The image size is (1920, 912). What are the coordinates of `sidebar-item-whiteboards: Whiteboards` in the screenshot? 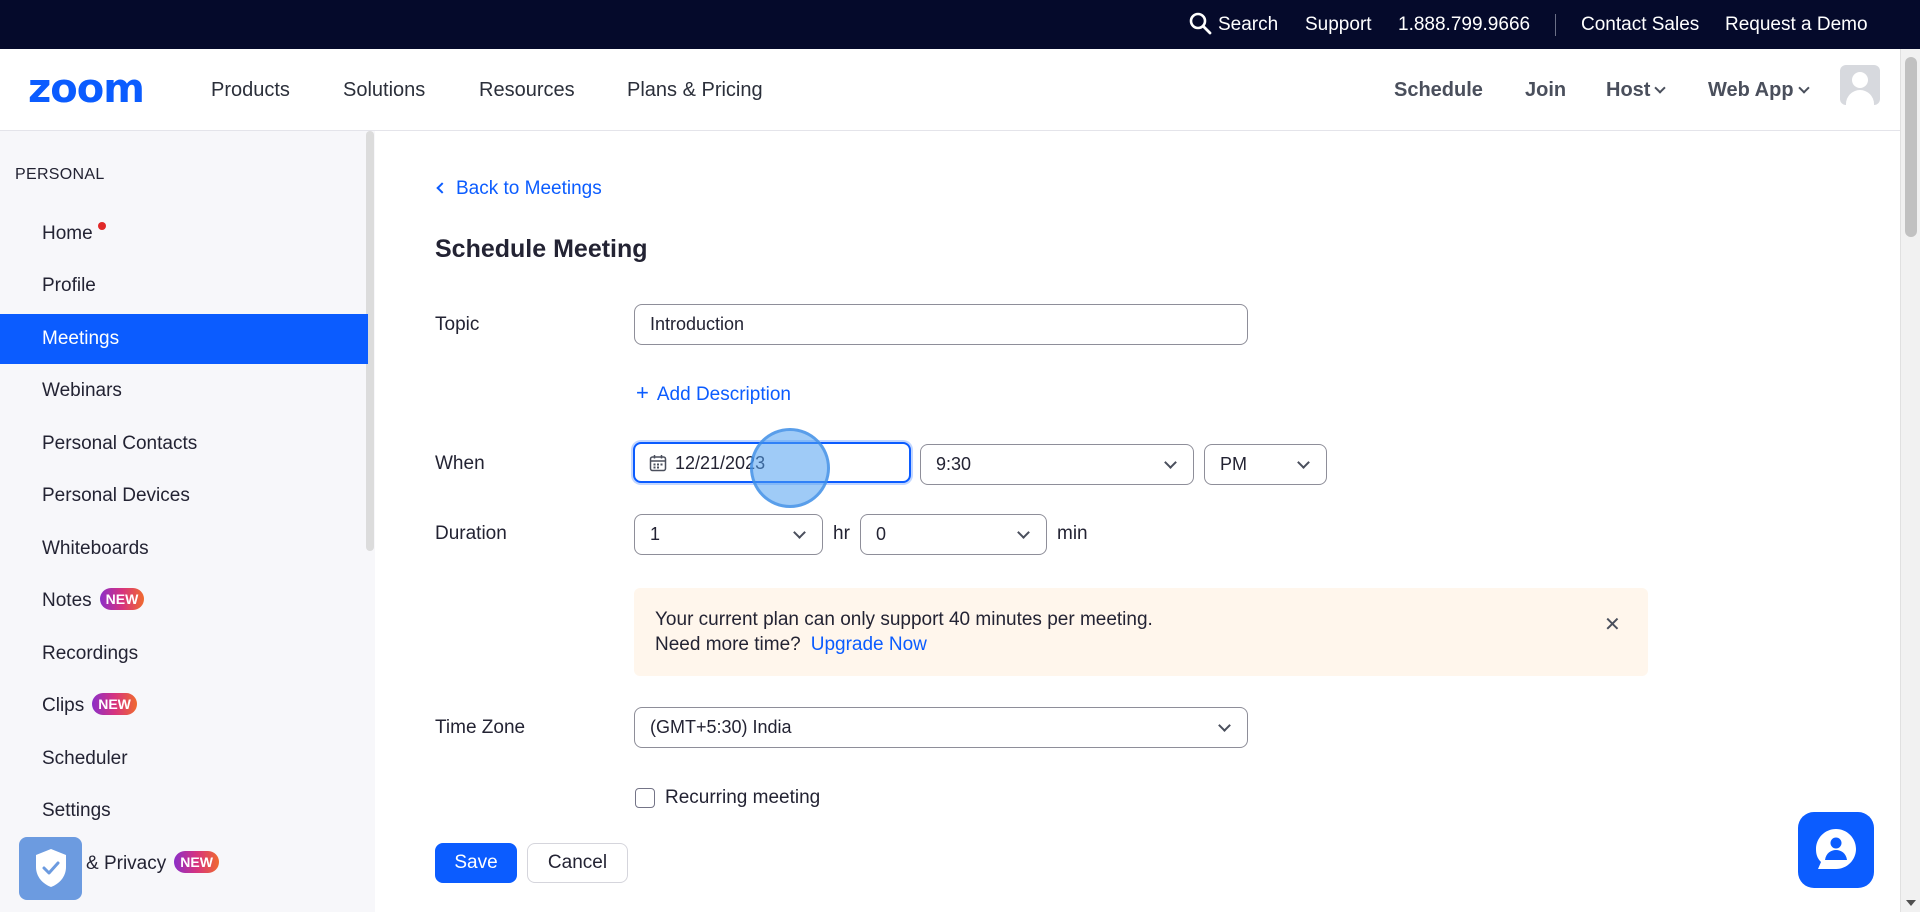 It's located at (184, 549).